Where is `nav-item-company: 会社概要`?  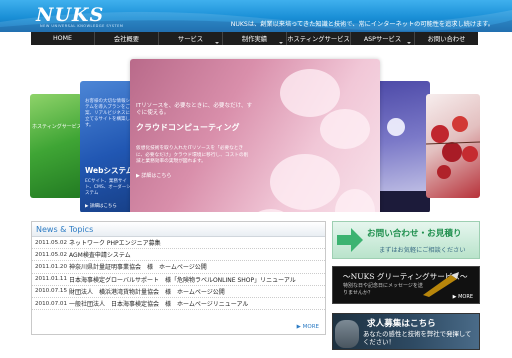
nav-item-company: 会社概要 is located at coordinates (127, 38).